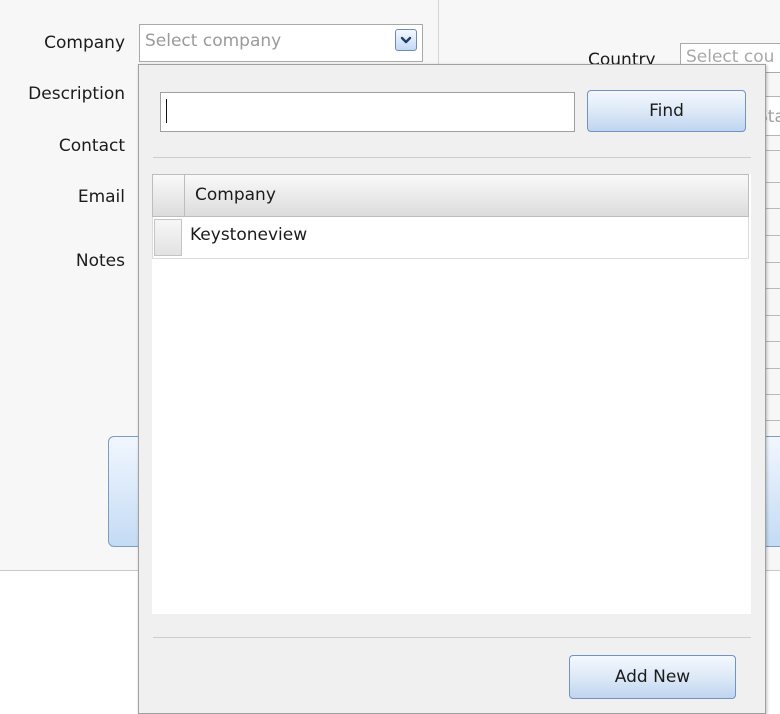 The height and width of the screenshot is (714, 780). Describe the element at coordinates (235, 195) in the screenshot. I see `column-header-company: Company` at that location.